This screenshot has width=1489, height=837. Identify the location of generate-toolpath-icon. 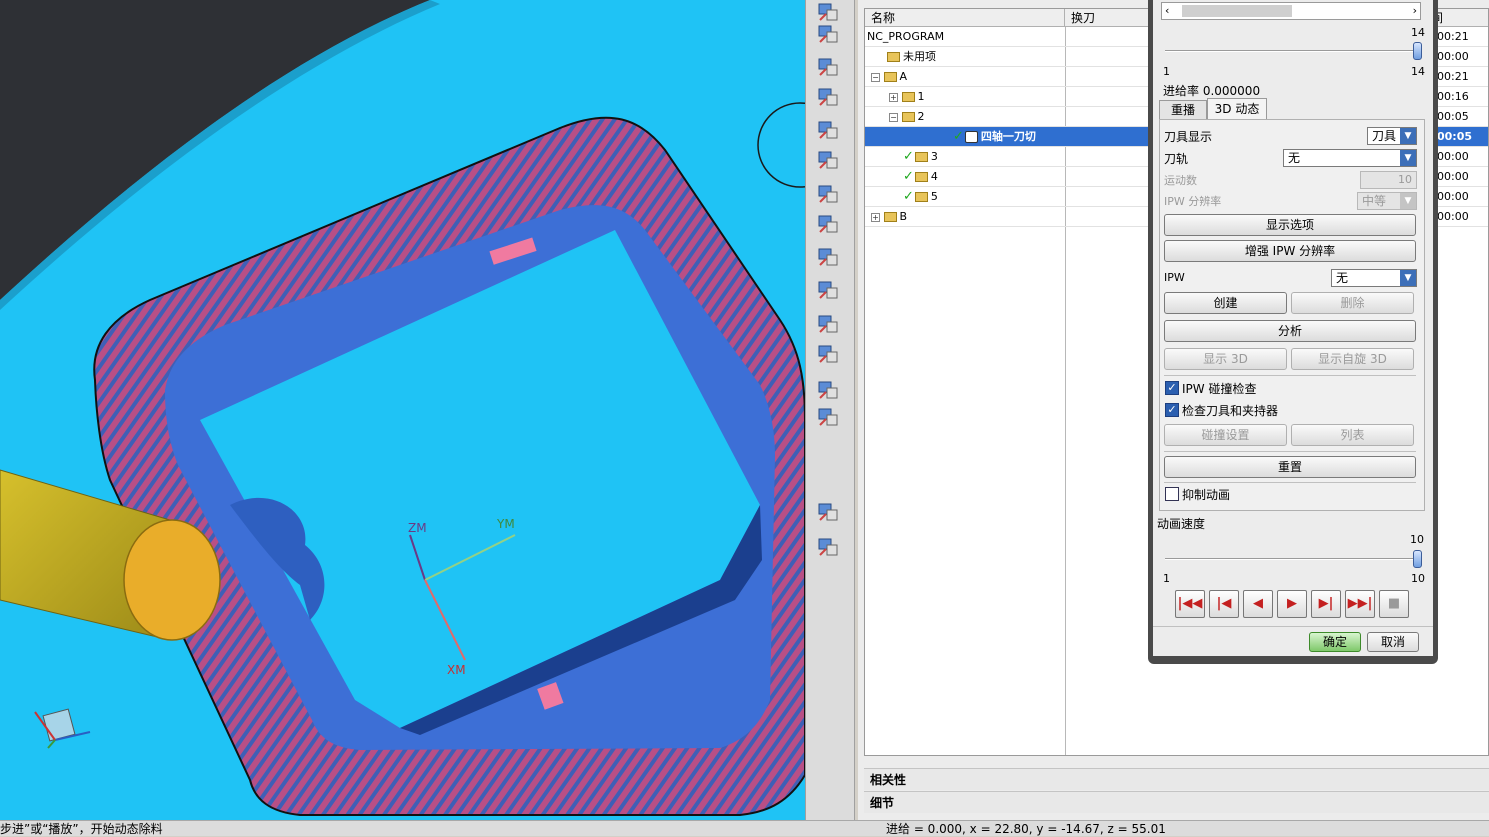
(828, 290).